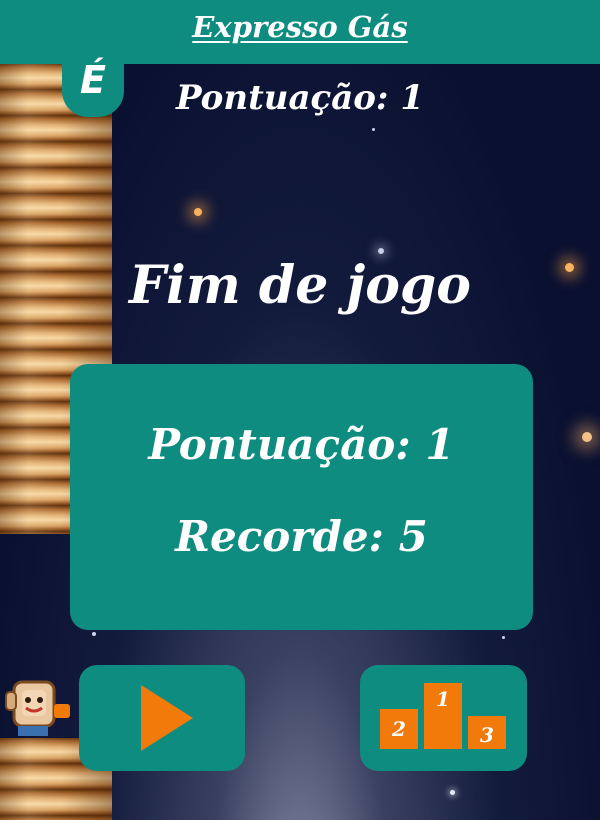 Image resolution: width=600 pixels, height=820 pixels. What do you see at coordinates (301, 536) in the screenshot?
I see `high-score: Recorde: 5` at bounding box center [301, 536].